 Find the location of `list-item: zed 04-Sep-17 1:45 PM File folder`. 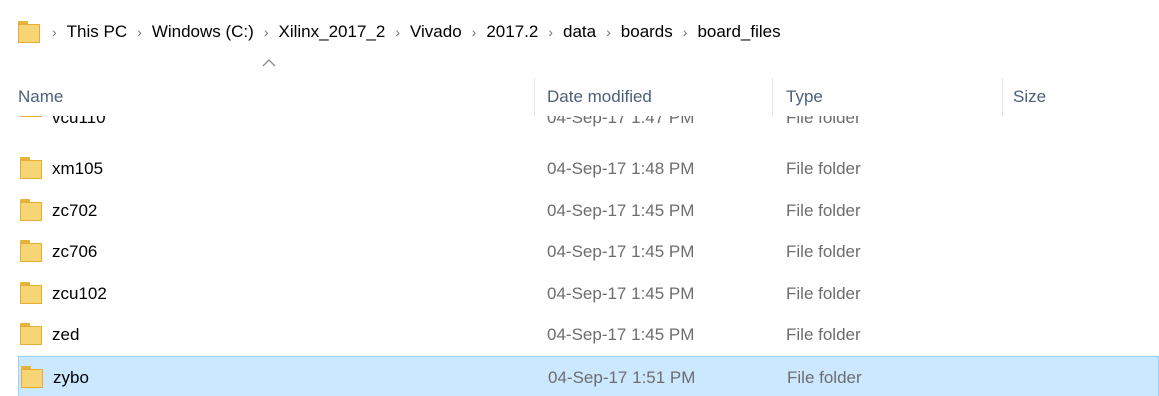

list-item: zed 04-Sep-17 1:45 PM File folder is located at coordinates (588, 334).